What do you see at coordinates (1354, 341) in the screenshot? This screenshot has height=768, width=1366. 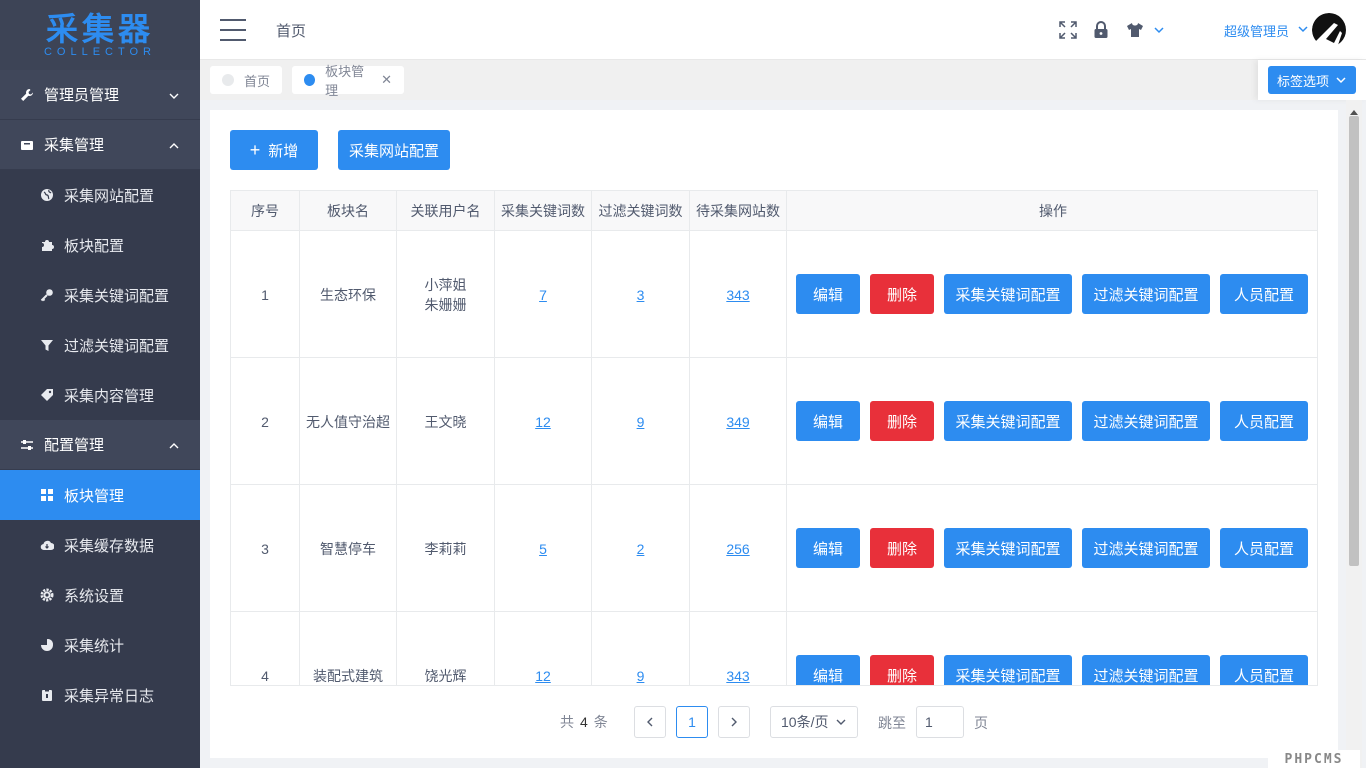 I see `scrollbar-thumb` at bounding box center [1354, 341].